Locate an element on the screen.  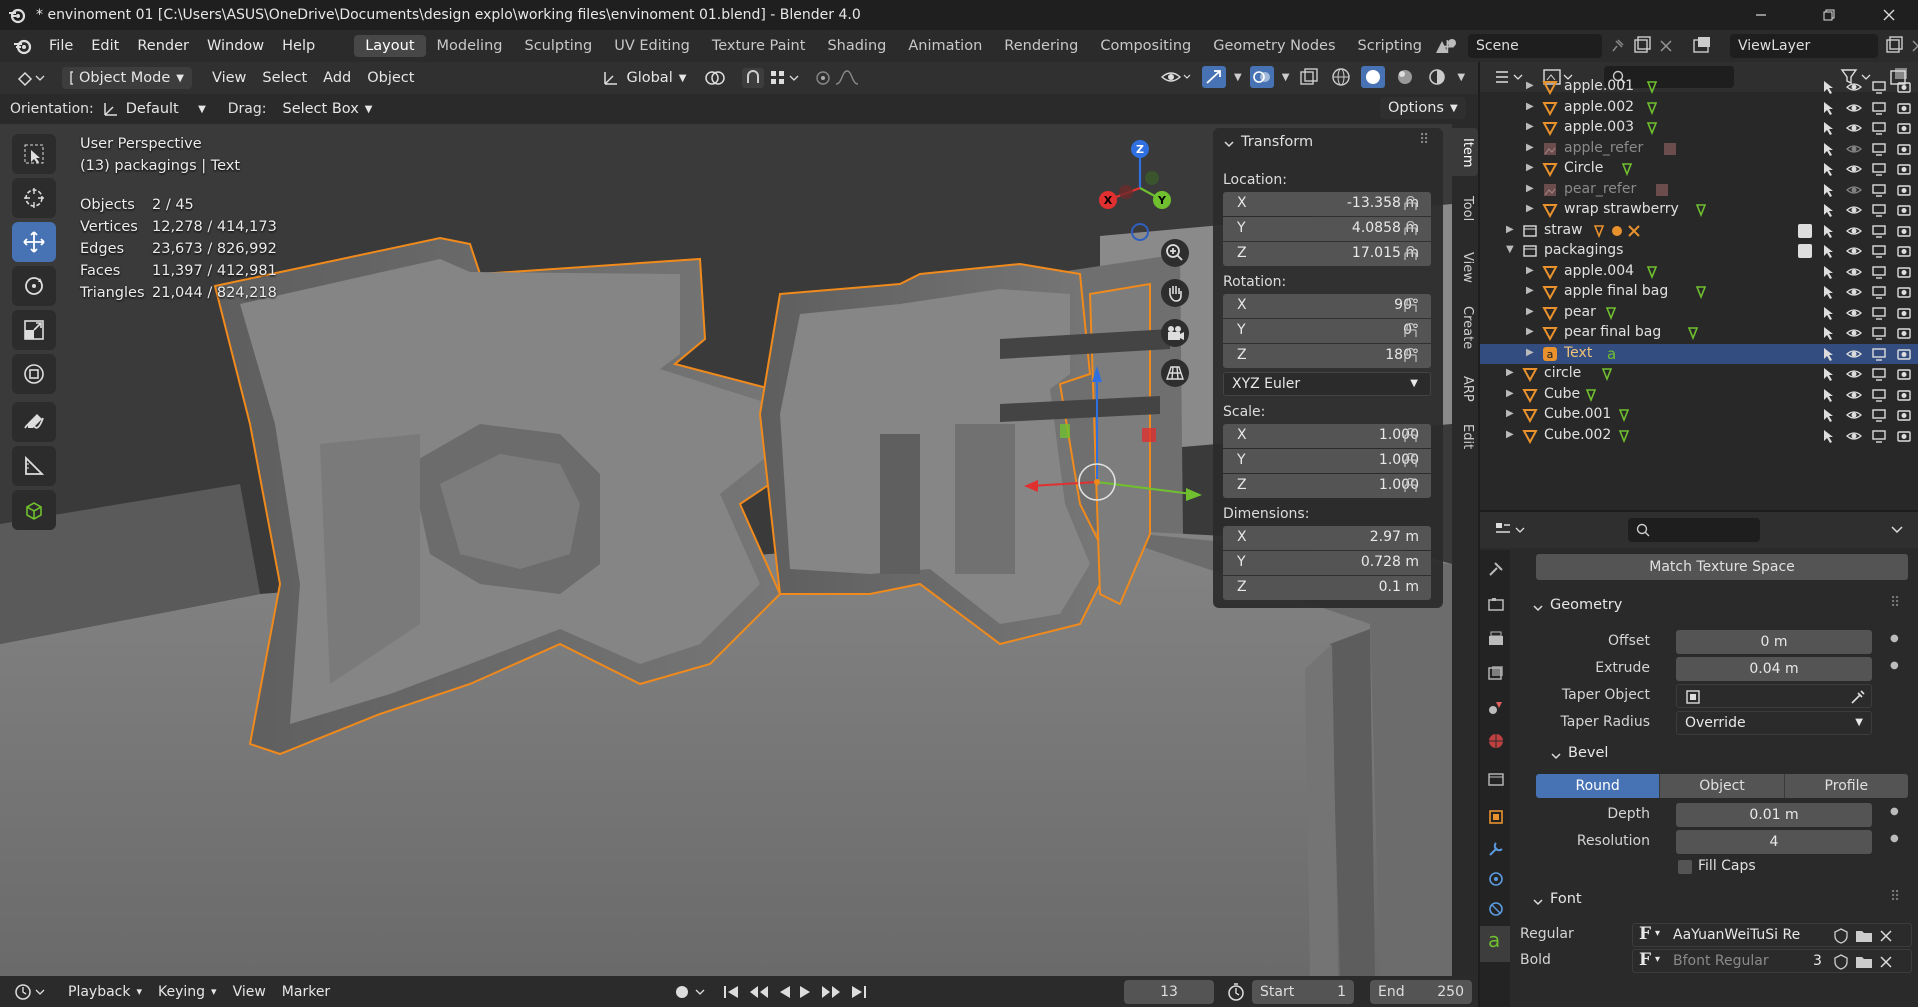
annotate-tool is located at coordinates (34, 422).